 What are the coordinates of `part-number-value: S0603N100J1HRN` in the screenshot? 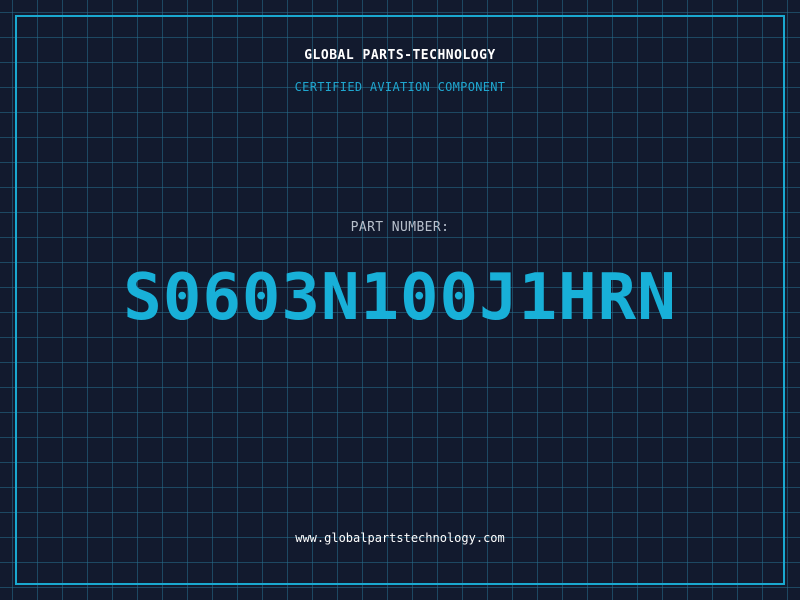 It's located at (400, 298).